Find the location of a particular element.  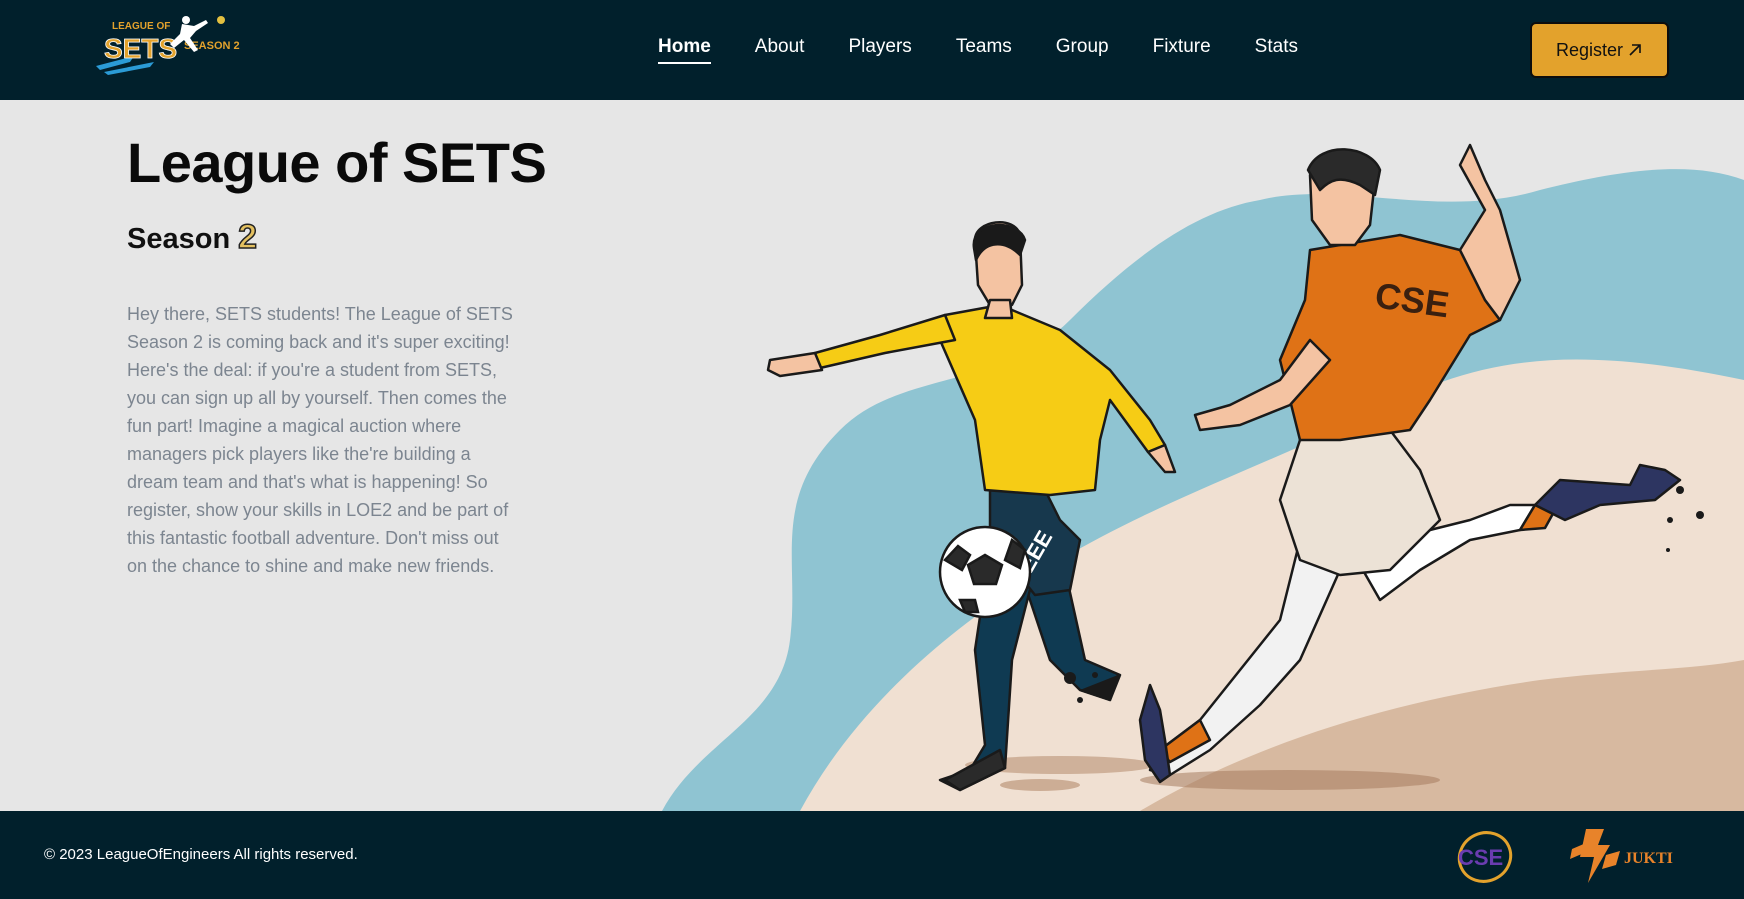

league-logo: LEAGUE OF SETS SEASON 2 is located at coordinates (169, 44).